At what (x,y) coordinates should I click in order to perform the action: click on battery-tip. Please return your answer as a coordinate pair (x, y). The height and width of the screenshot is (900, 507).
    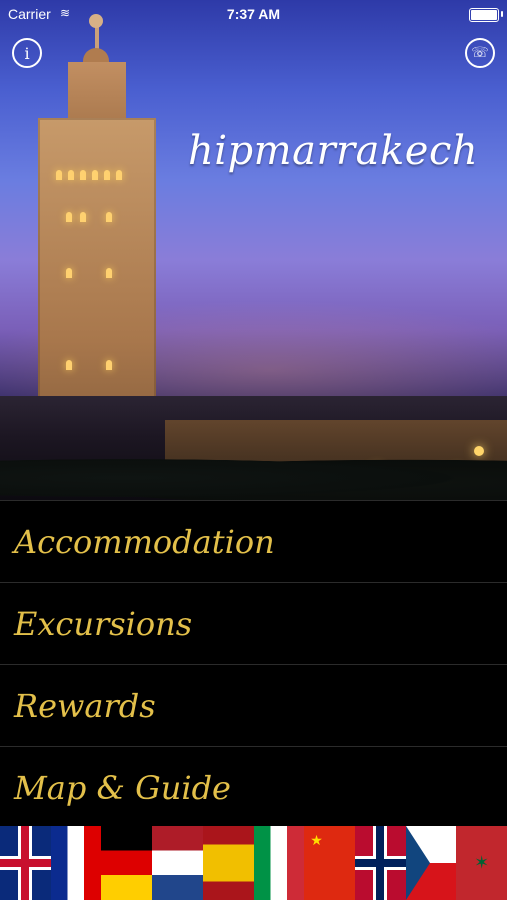
    Looking at the image, I should click on (502, 14).